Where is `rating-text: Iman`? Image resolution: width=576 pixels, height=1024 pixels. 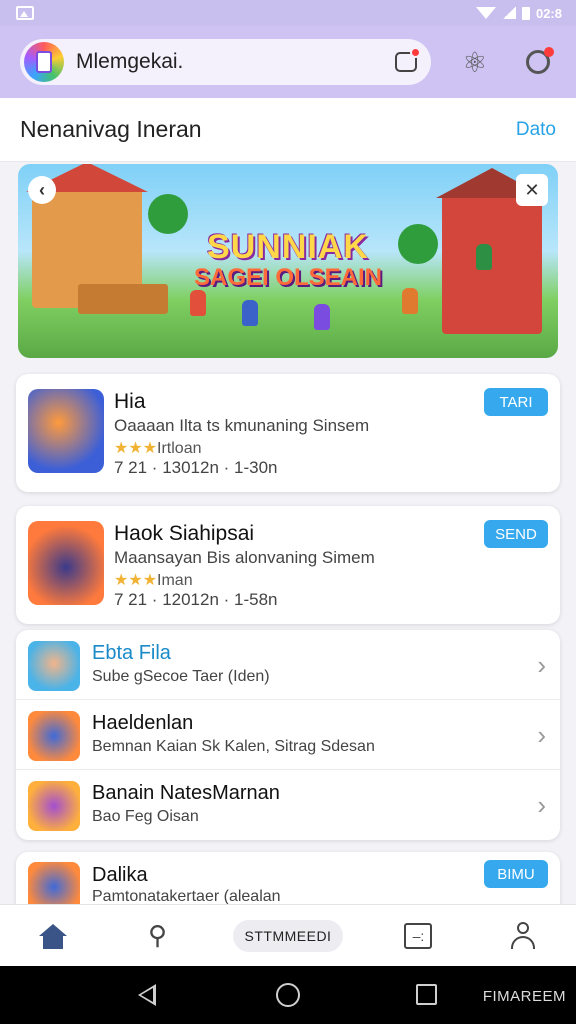 rating-text: Iman is located at coordinates (175, 580).